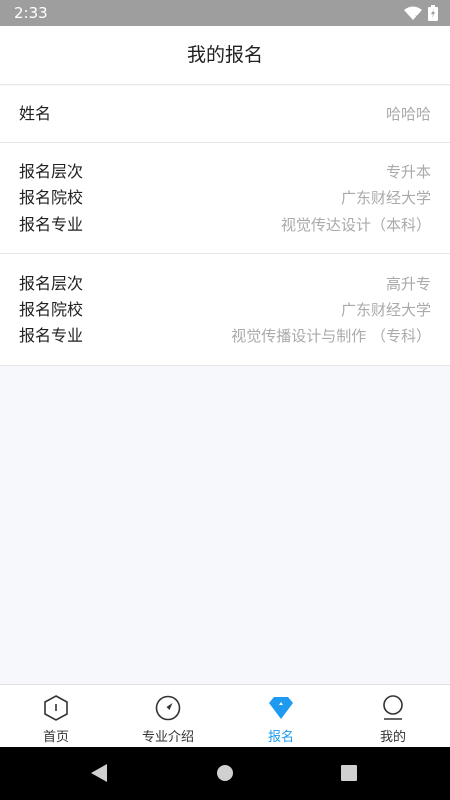 The image size is (450, 800). What do you see at coordinates (280, 737) in the screenshot?
I see `nav-label-register: 报名` at bounding box center [280, 737].